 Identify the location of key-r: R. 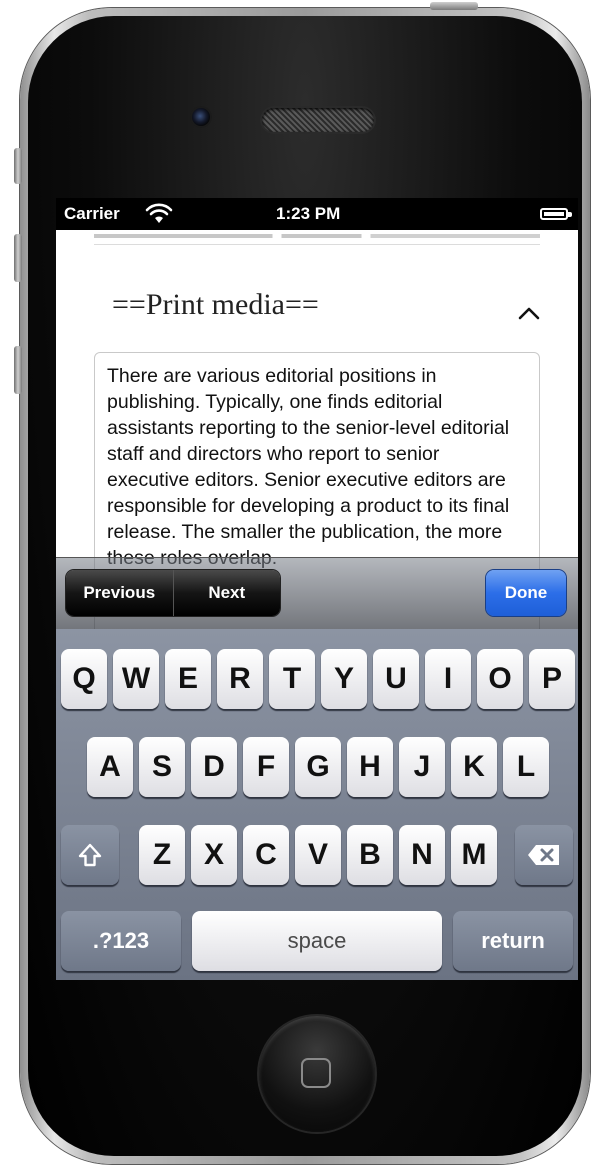
(240, 679).